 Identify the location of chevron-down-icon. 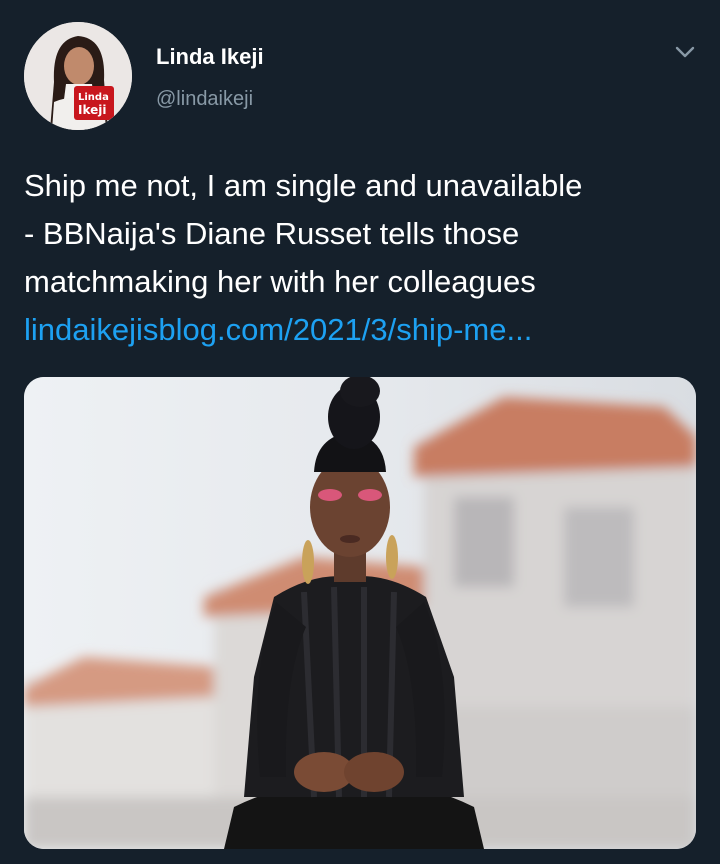
(685, 52).